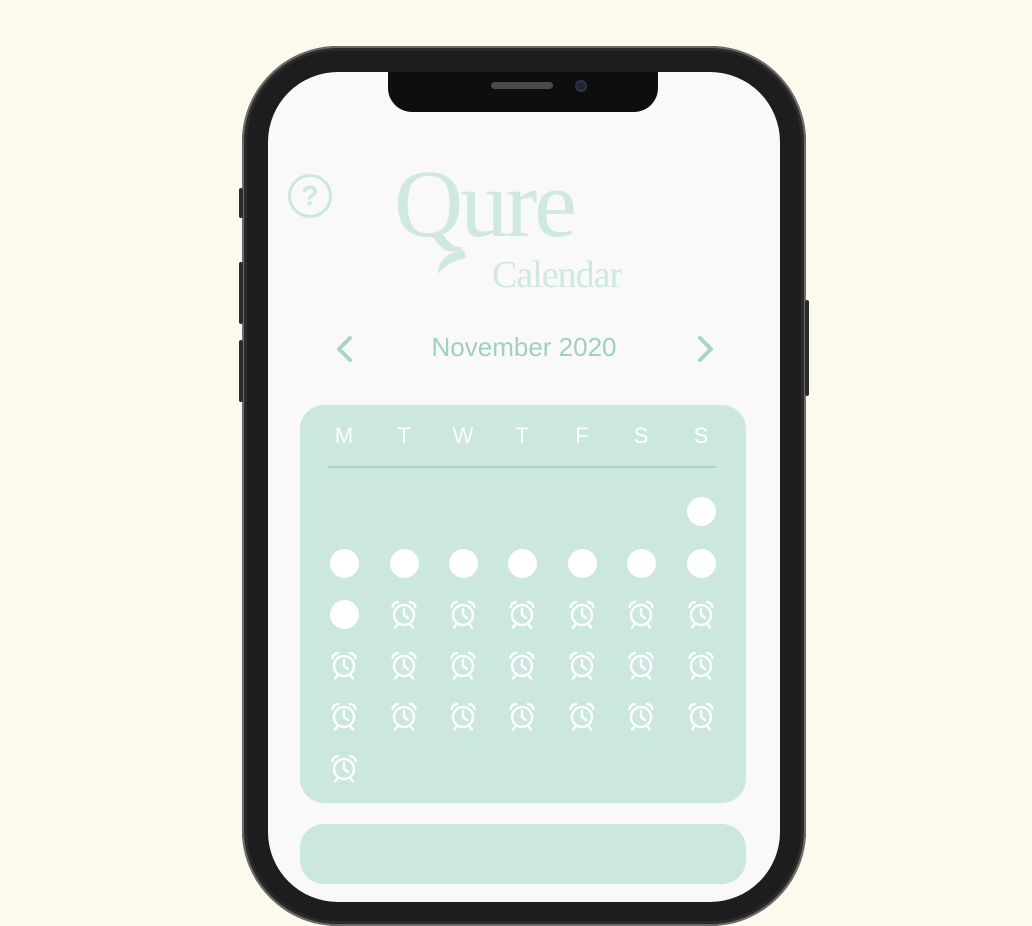 This screenshot has width=1032, height=926. Describe the element at coordinates (522, 467) in the screenshot. I see `weekday-divider` at that location.